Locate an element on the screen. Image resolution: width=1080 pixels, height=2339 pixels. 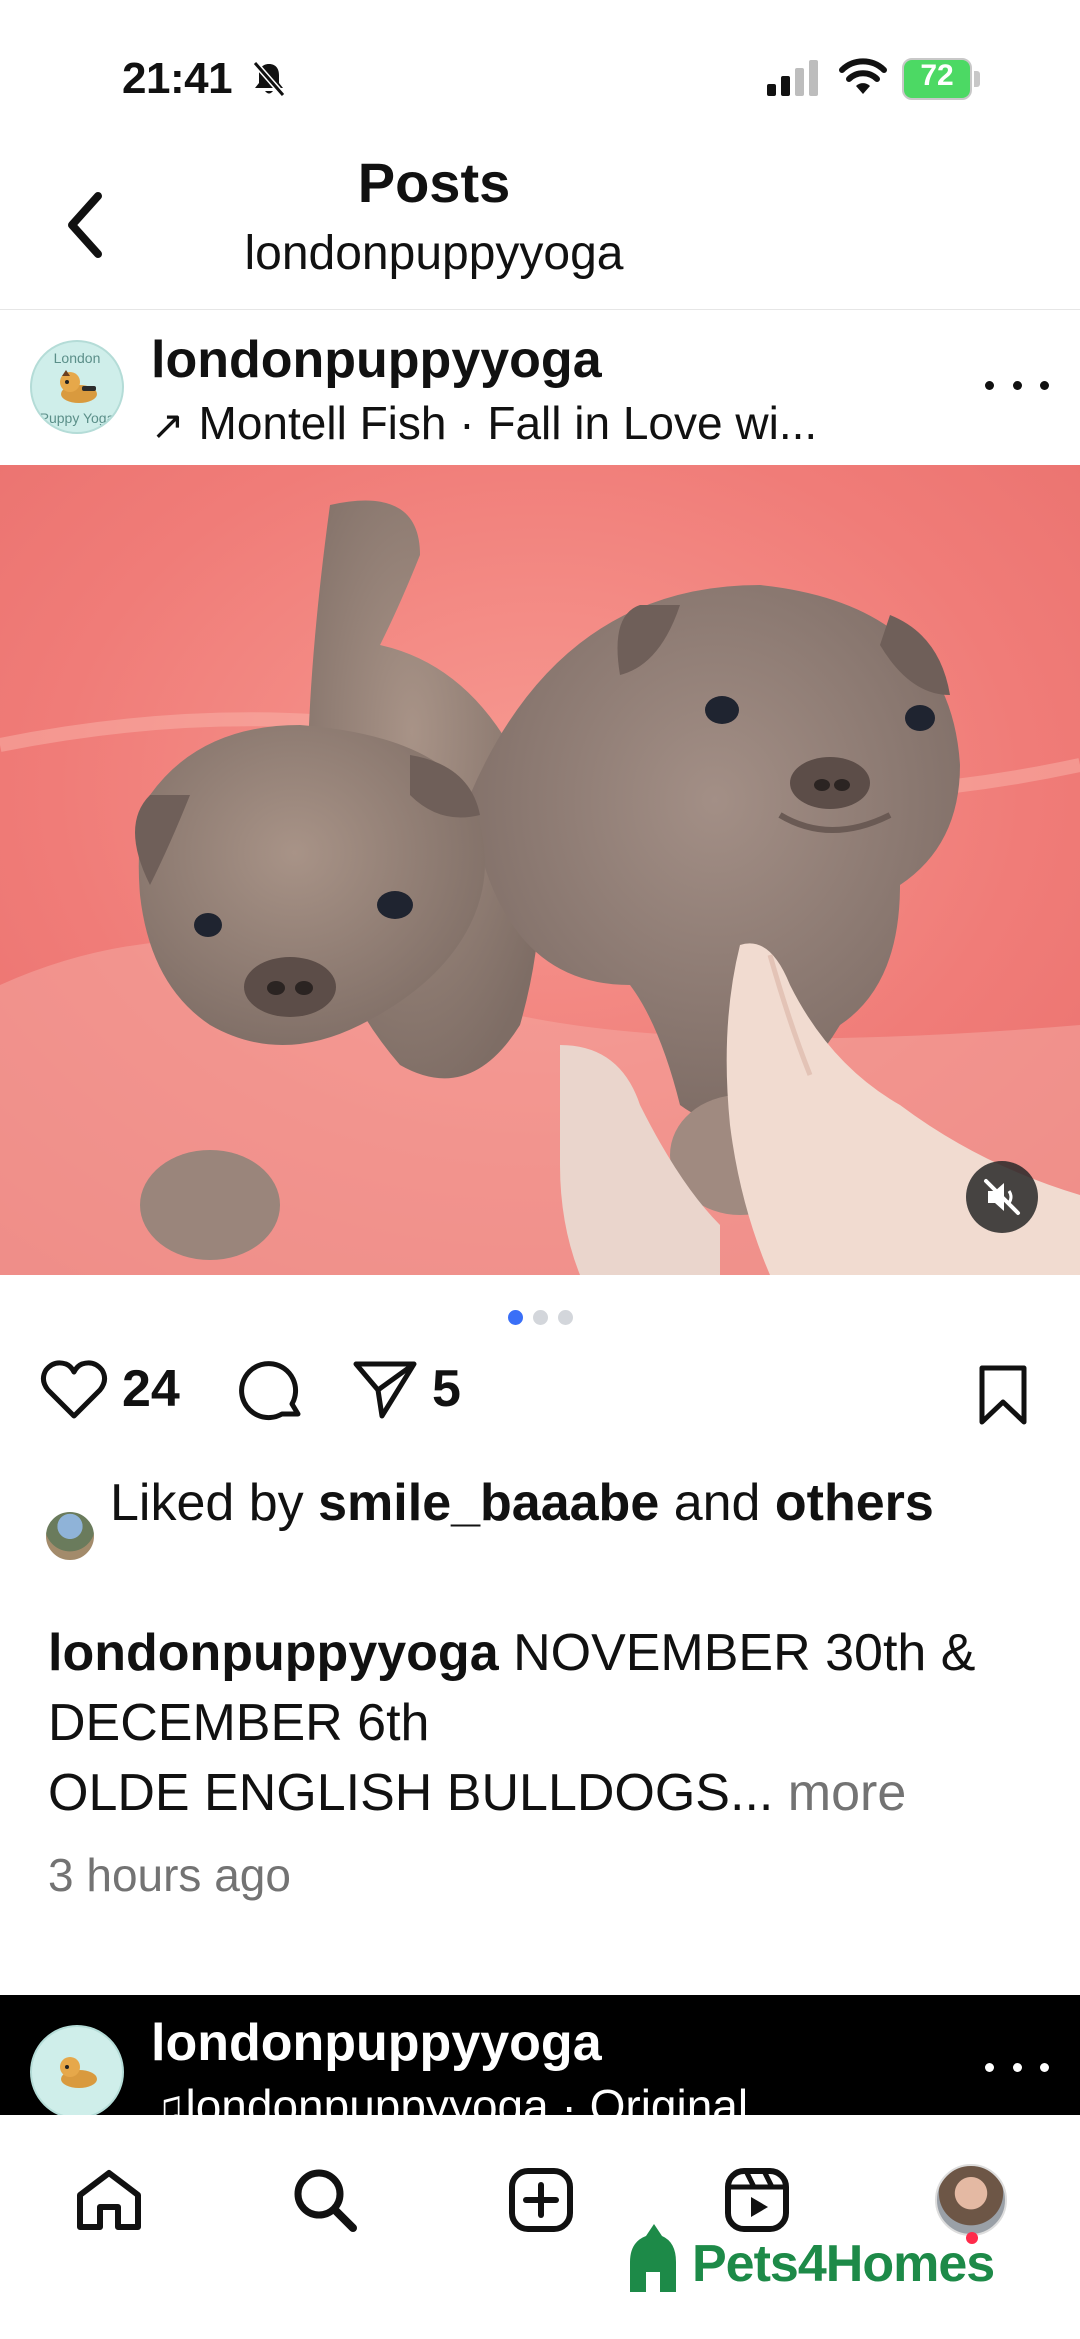
post-avatar: London Puppy Yoga is located at coordinates (77, 387).